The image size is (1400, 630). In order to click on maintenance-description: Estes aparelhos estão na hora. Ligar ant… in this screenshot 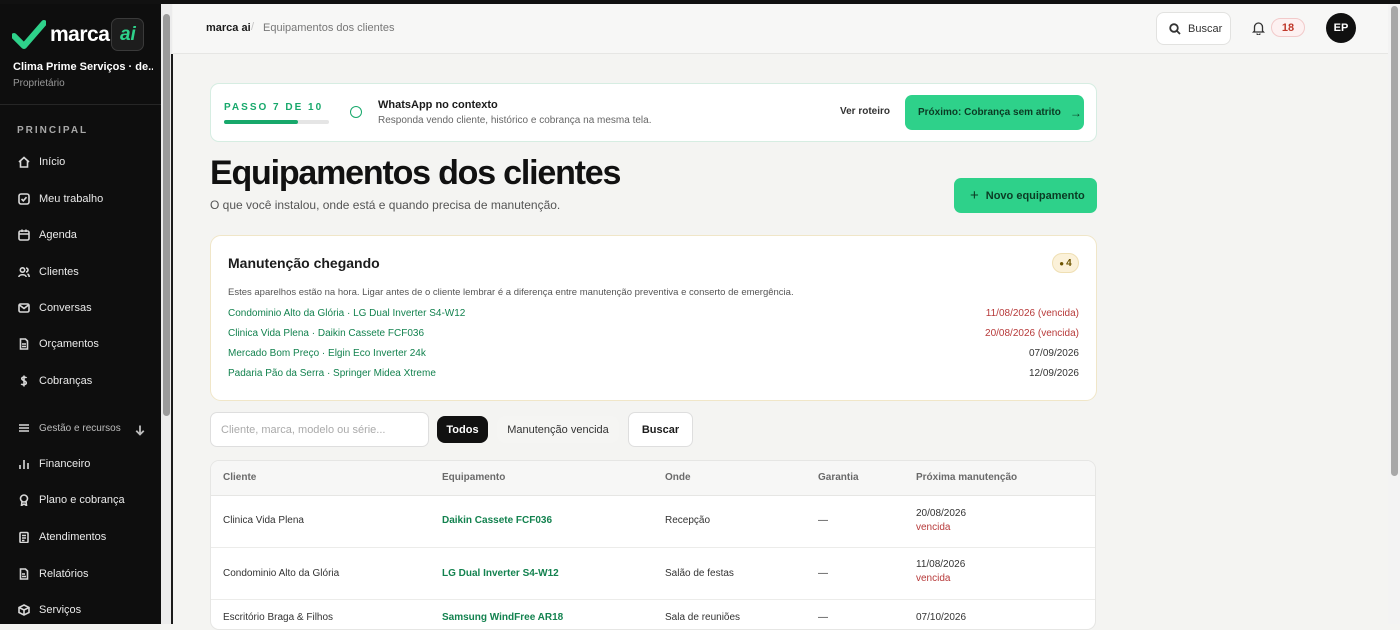, I will do `click(511, 292)`.